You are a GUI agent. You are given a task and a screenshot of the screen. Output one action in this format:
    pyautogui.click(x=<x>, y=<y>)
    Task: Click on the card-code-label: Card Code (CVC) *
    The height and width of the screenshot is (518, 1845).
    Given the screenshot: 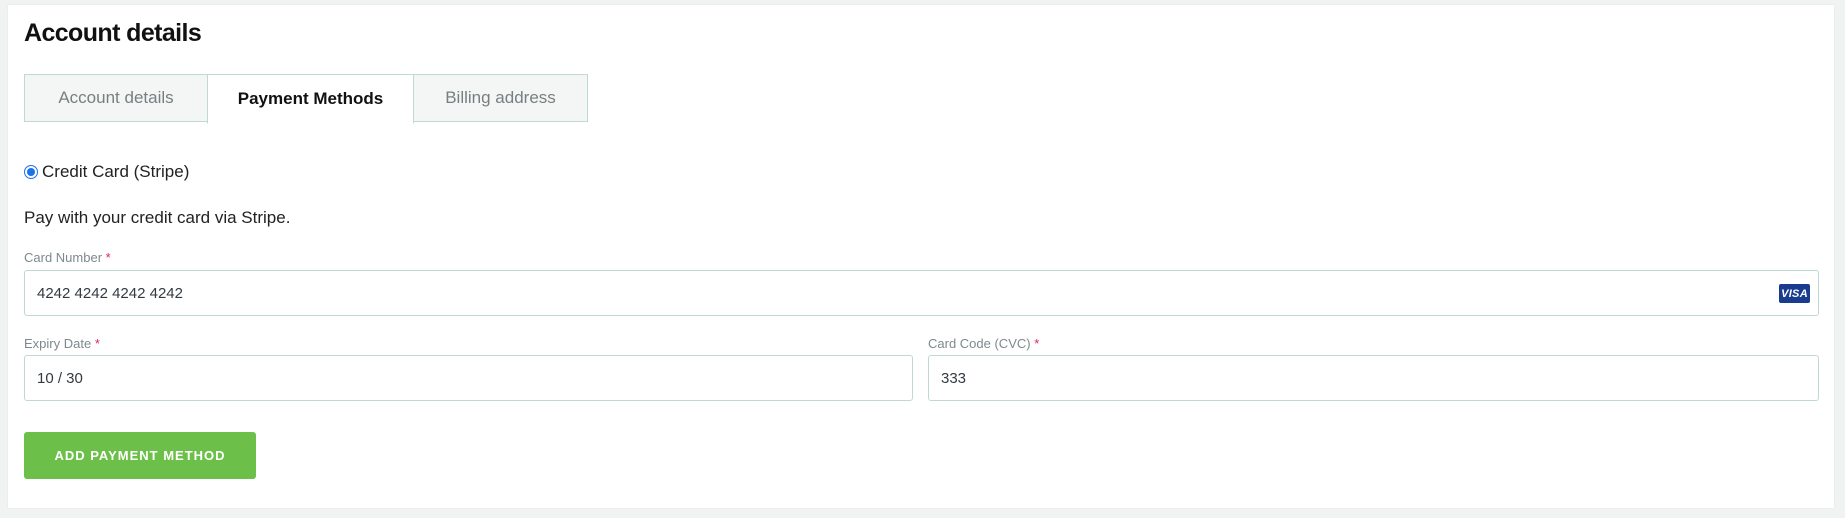 What is the action you would take?
    pyautogui.click(x=984, y=343)
    